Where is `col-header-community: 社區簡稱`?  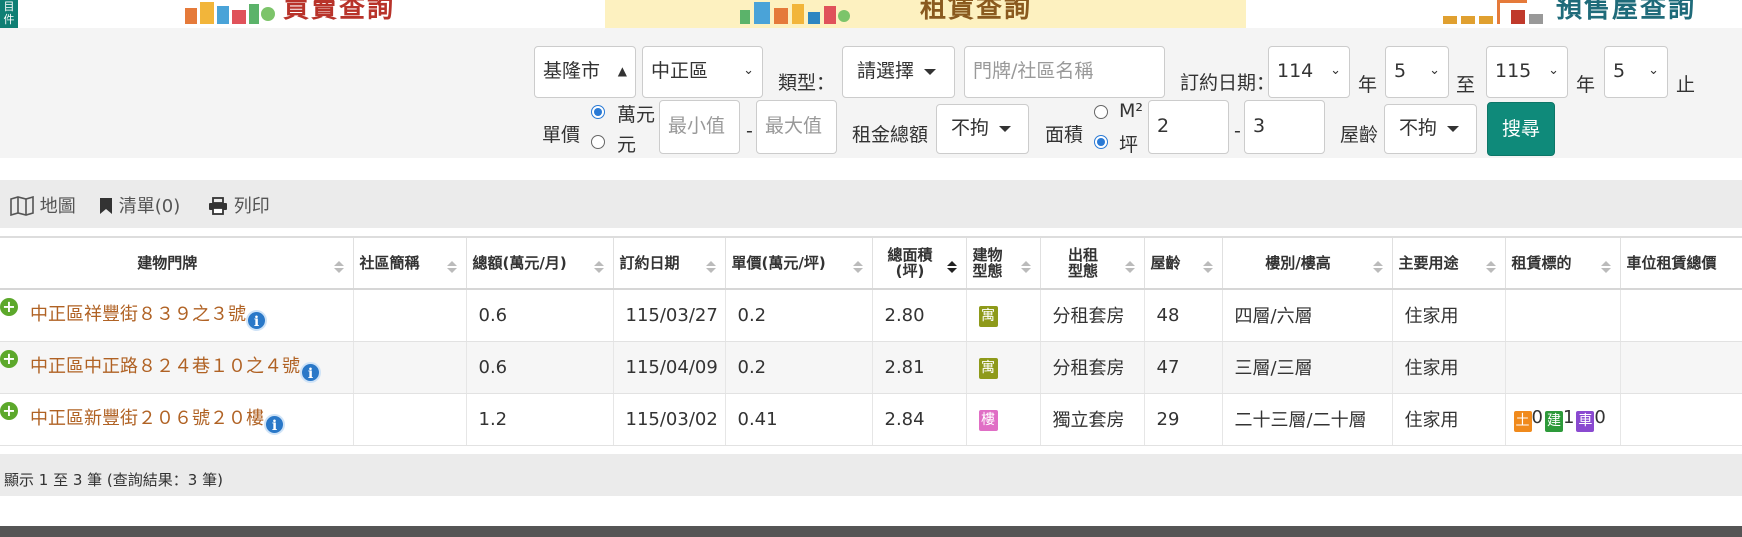
col-header-community: 社區簡稱 is located at coordinates (410, 263).